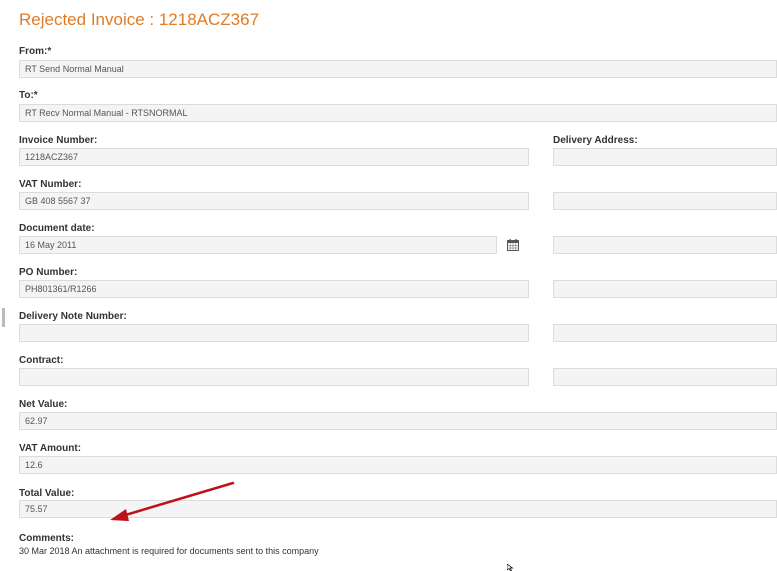 The width and height of the screenshot is (777, 571). What do you see at coordinates (172, 501) in the screenshot?
I see `annotation-arrow` at bounding box center [172, 501].